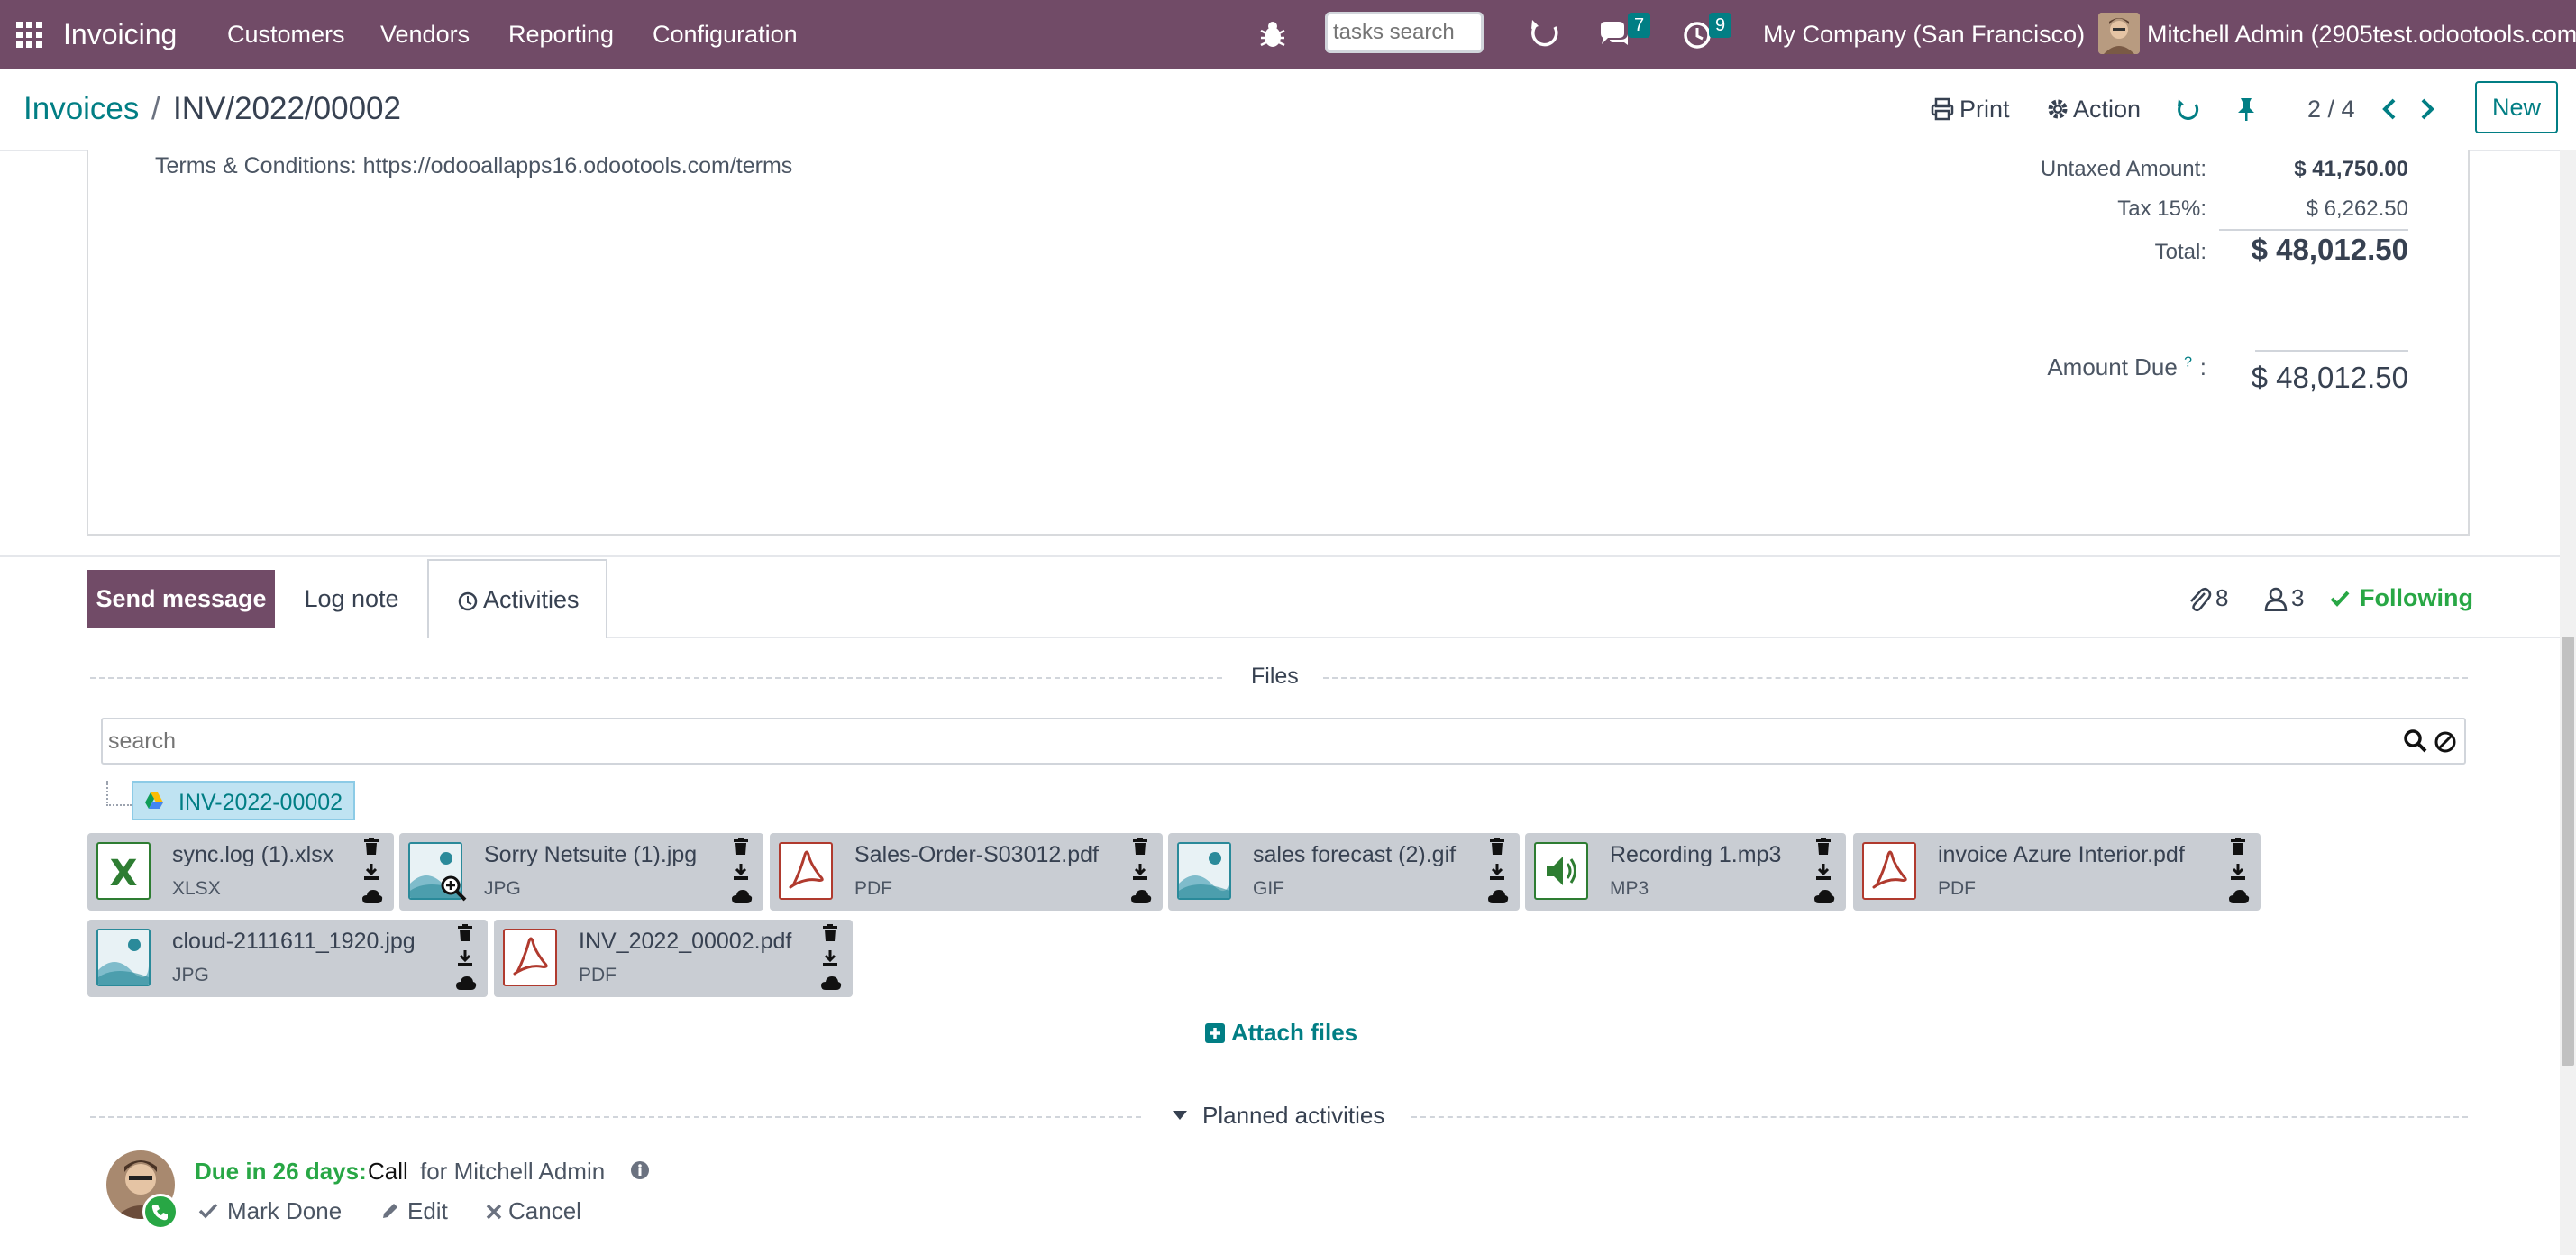 This screenshot has height=1255, width=2576. Describe the element at coordinates (120, 34) in the screenshot. I see `app-name: Invoicing` at that location.